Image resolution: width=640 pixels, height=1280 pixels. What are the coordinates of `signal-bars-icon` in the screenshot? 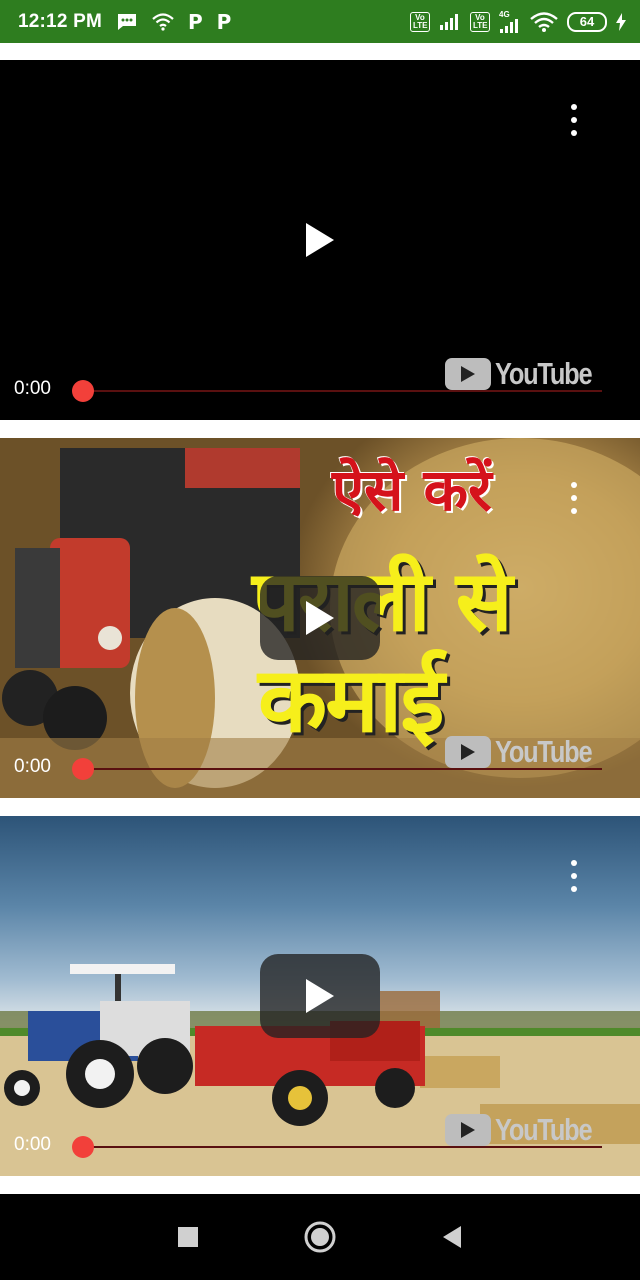 It's located at (450, 21).